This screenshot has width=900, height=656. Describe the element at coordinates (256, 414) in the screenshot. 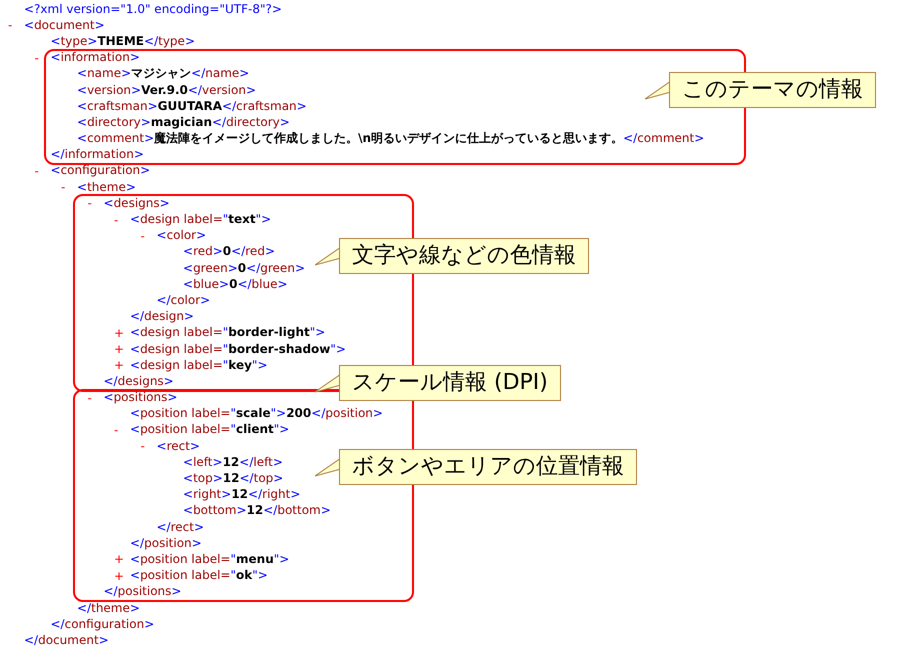

I see `xml-line: <position label="scale">200</position>` at that location.